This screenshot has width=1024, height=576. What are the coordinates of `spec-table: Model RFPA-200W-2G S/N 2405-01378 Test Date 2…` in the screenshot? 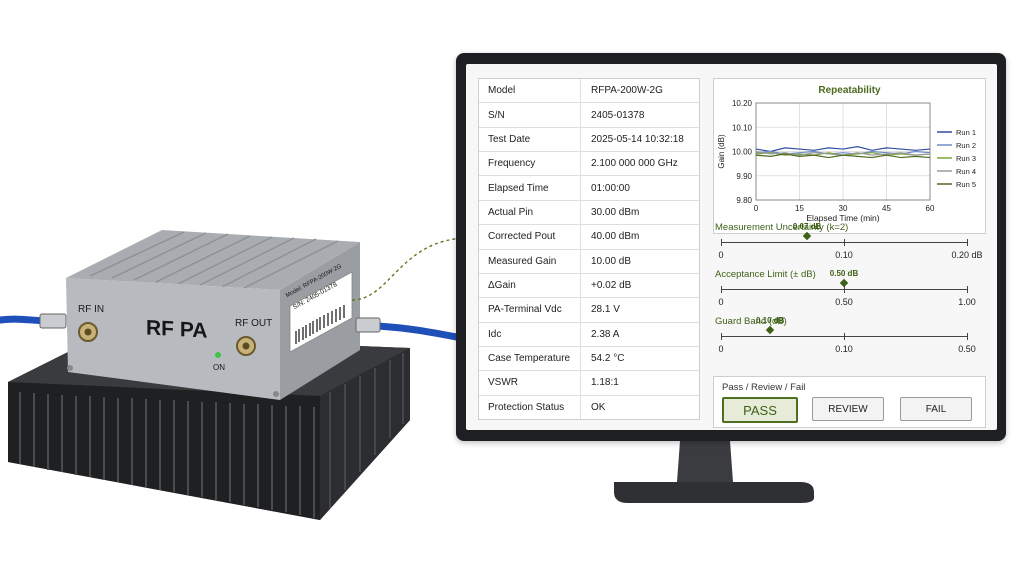 It's located at (589, 249).